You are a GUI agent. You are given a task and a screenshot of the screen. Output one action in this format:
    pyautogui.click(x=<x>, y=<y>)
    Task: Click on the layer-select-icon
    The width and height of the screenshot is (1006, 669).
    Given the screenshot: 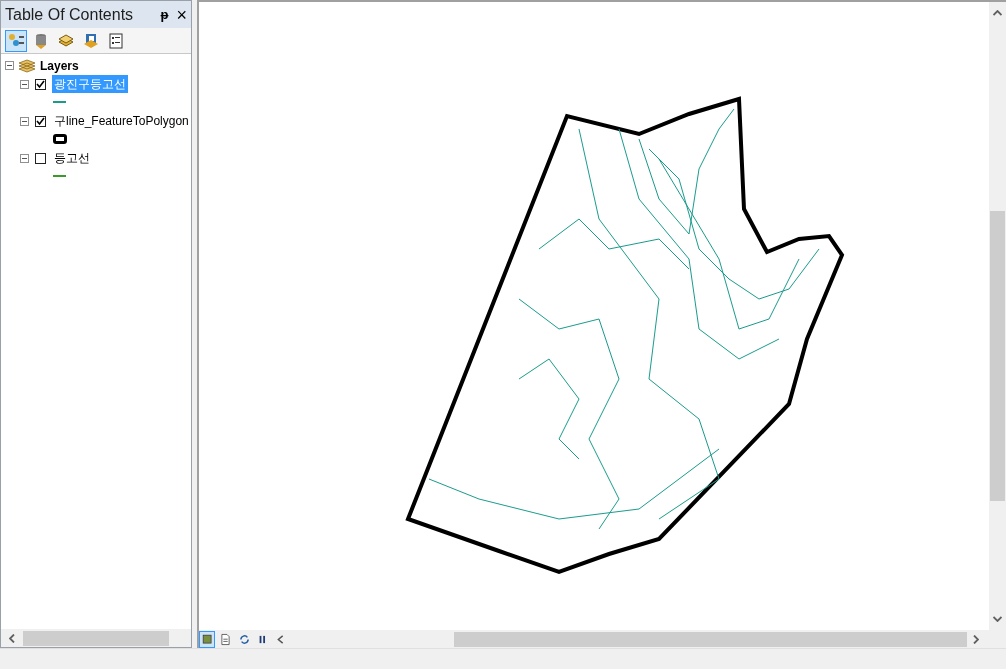 What is the action you would take?
    pyautogui.click(x=91, y=40)
    